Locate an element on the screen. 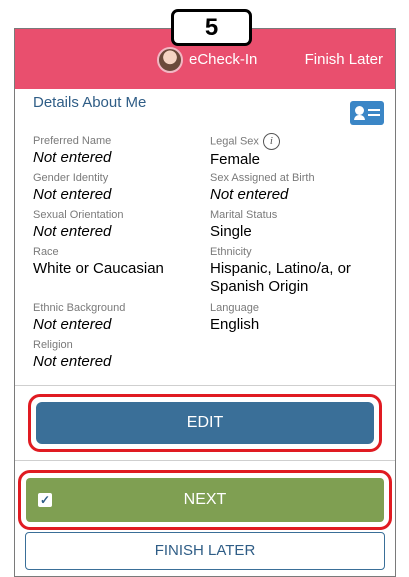 The width and height of the screenshot is (409, 577). next-highlight: ✓ NEXT is located at coordinates (205, 500).